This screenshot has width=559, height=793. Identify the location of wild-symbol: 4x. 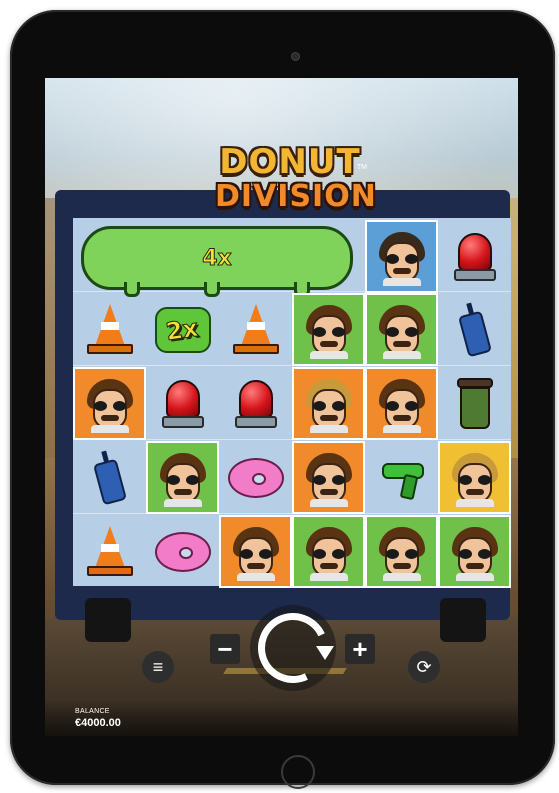
(217, 261).